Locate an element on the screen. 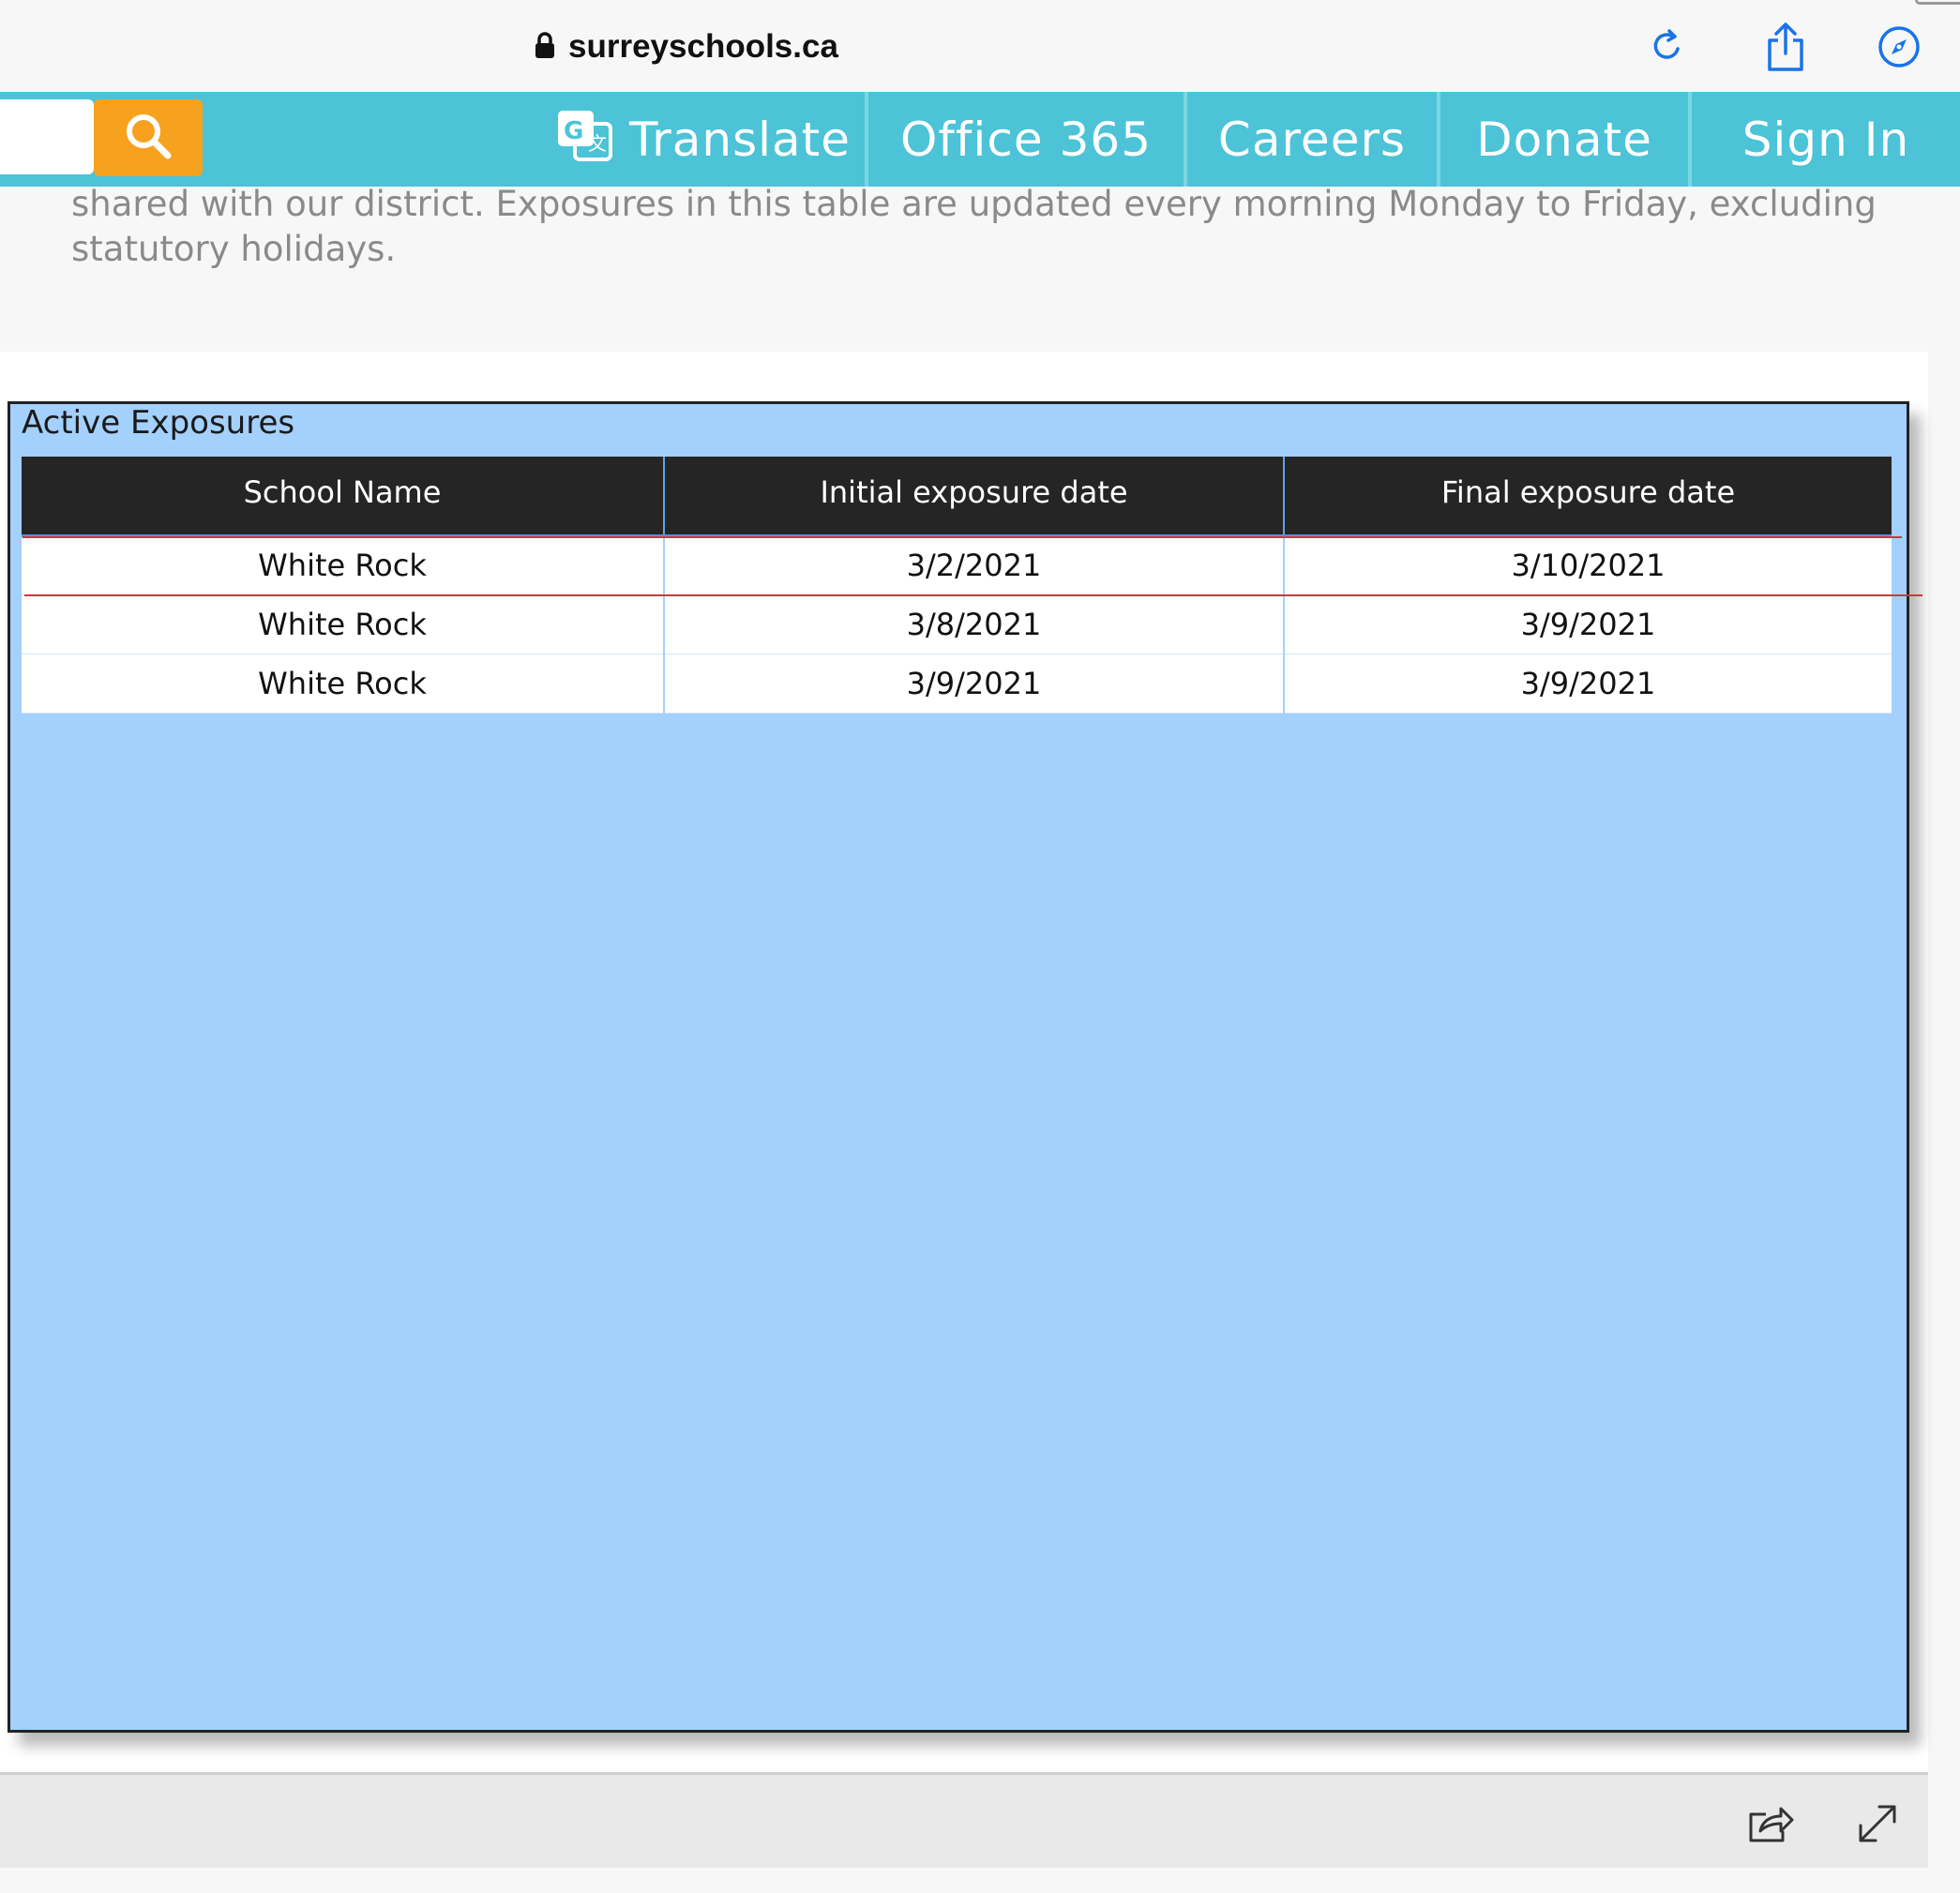 This screenshot has width=1960, height=1893. nav-careers: Careers is located at coordinates (1312, 140).